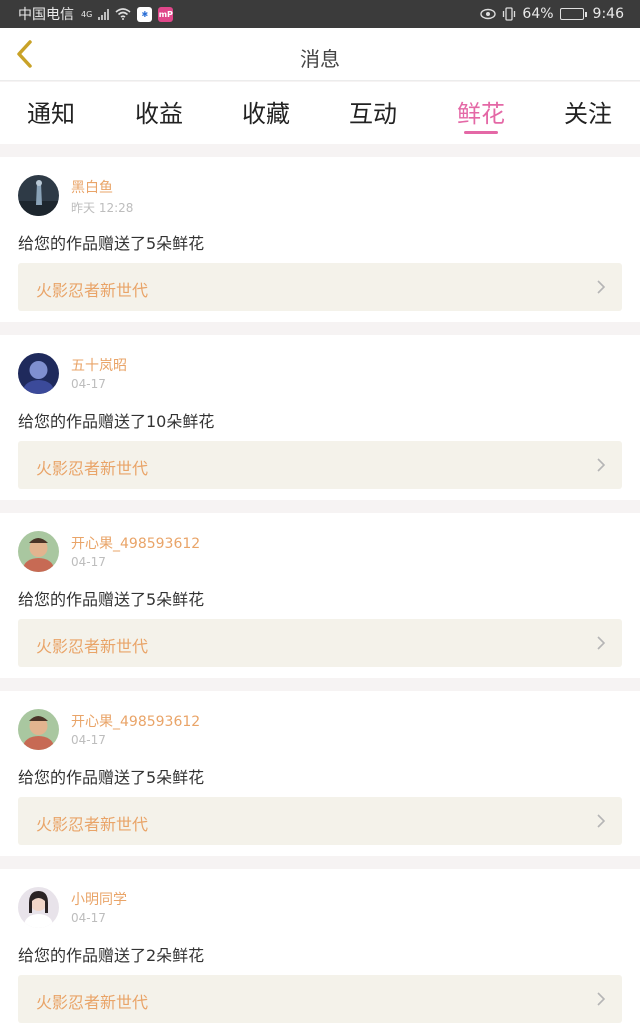 This screenshot has width=640, height=1034. I want to click on wifi-icon, so click(123, 14).